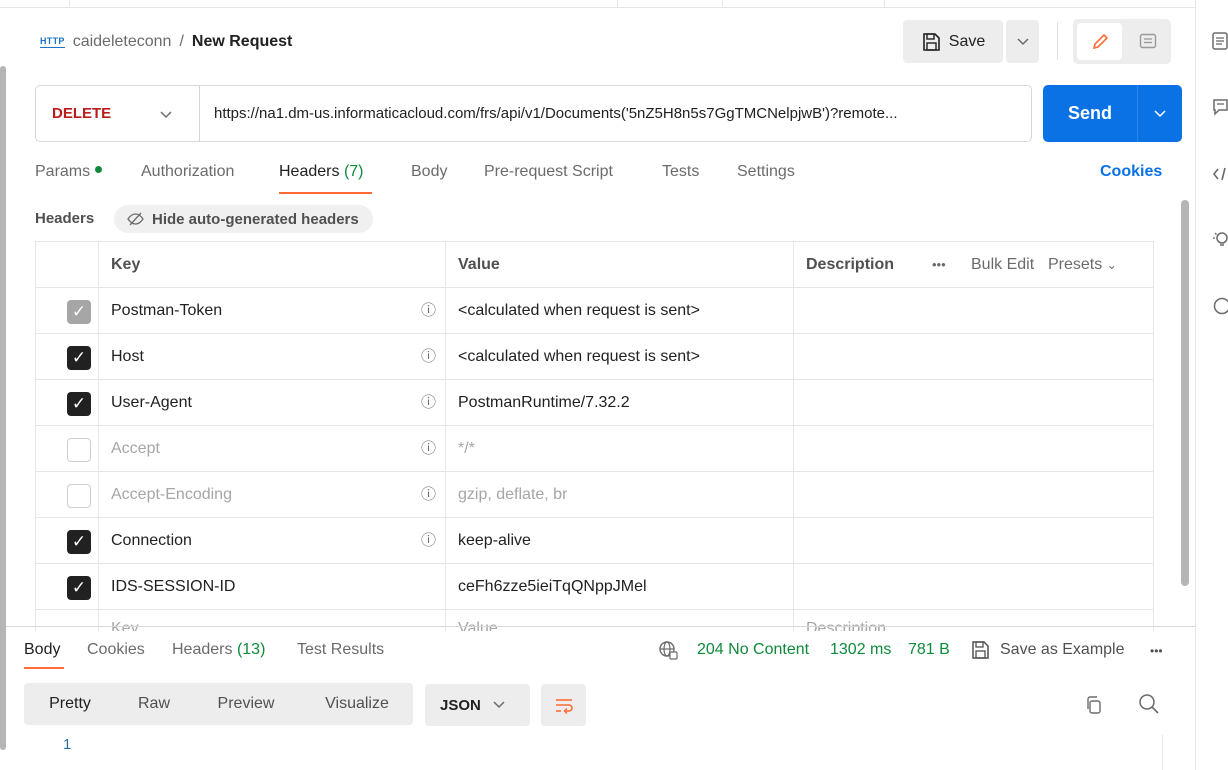 The image size is (1228, 770). I want to click on response-tab-body: Body, so click(42, 650).